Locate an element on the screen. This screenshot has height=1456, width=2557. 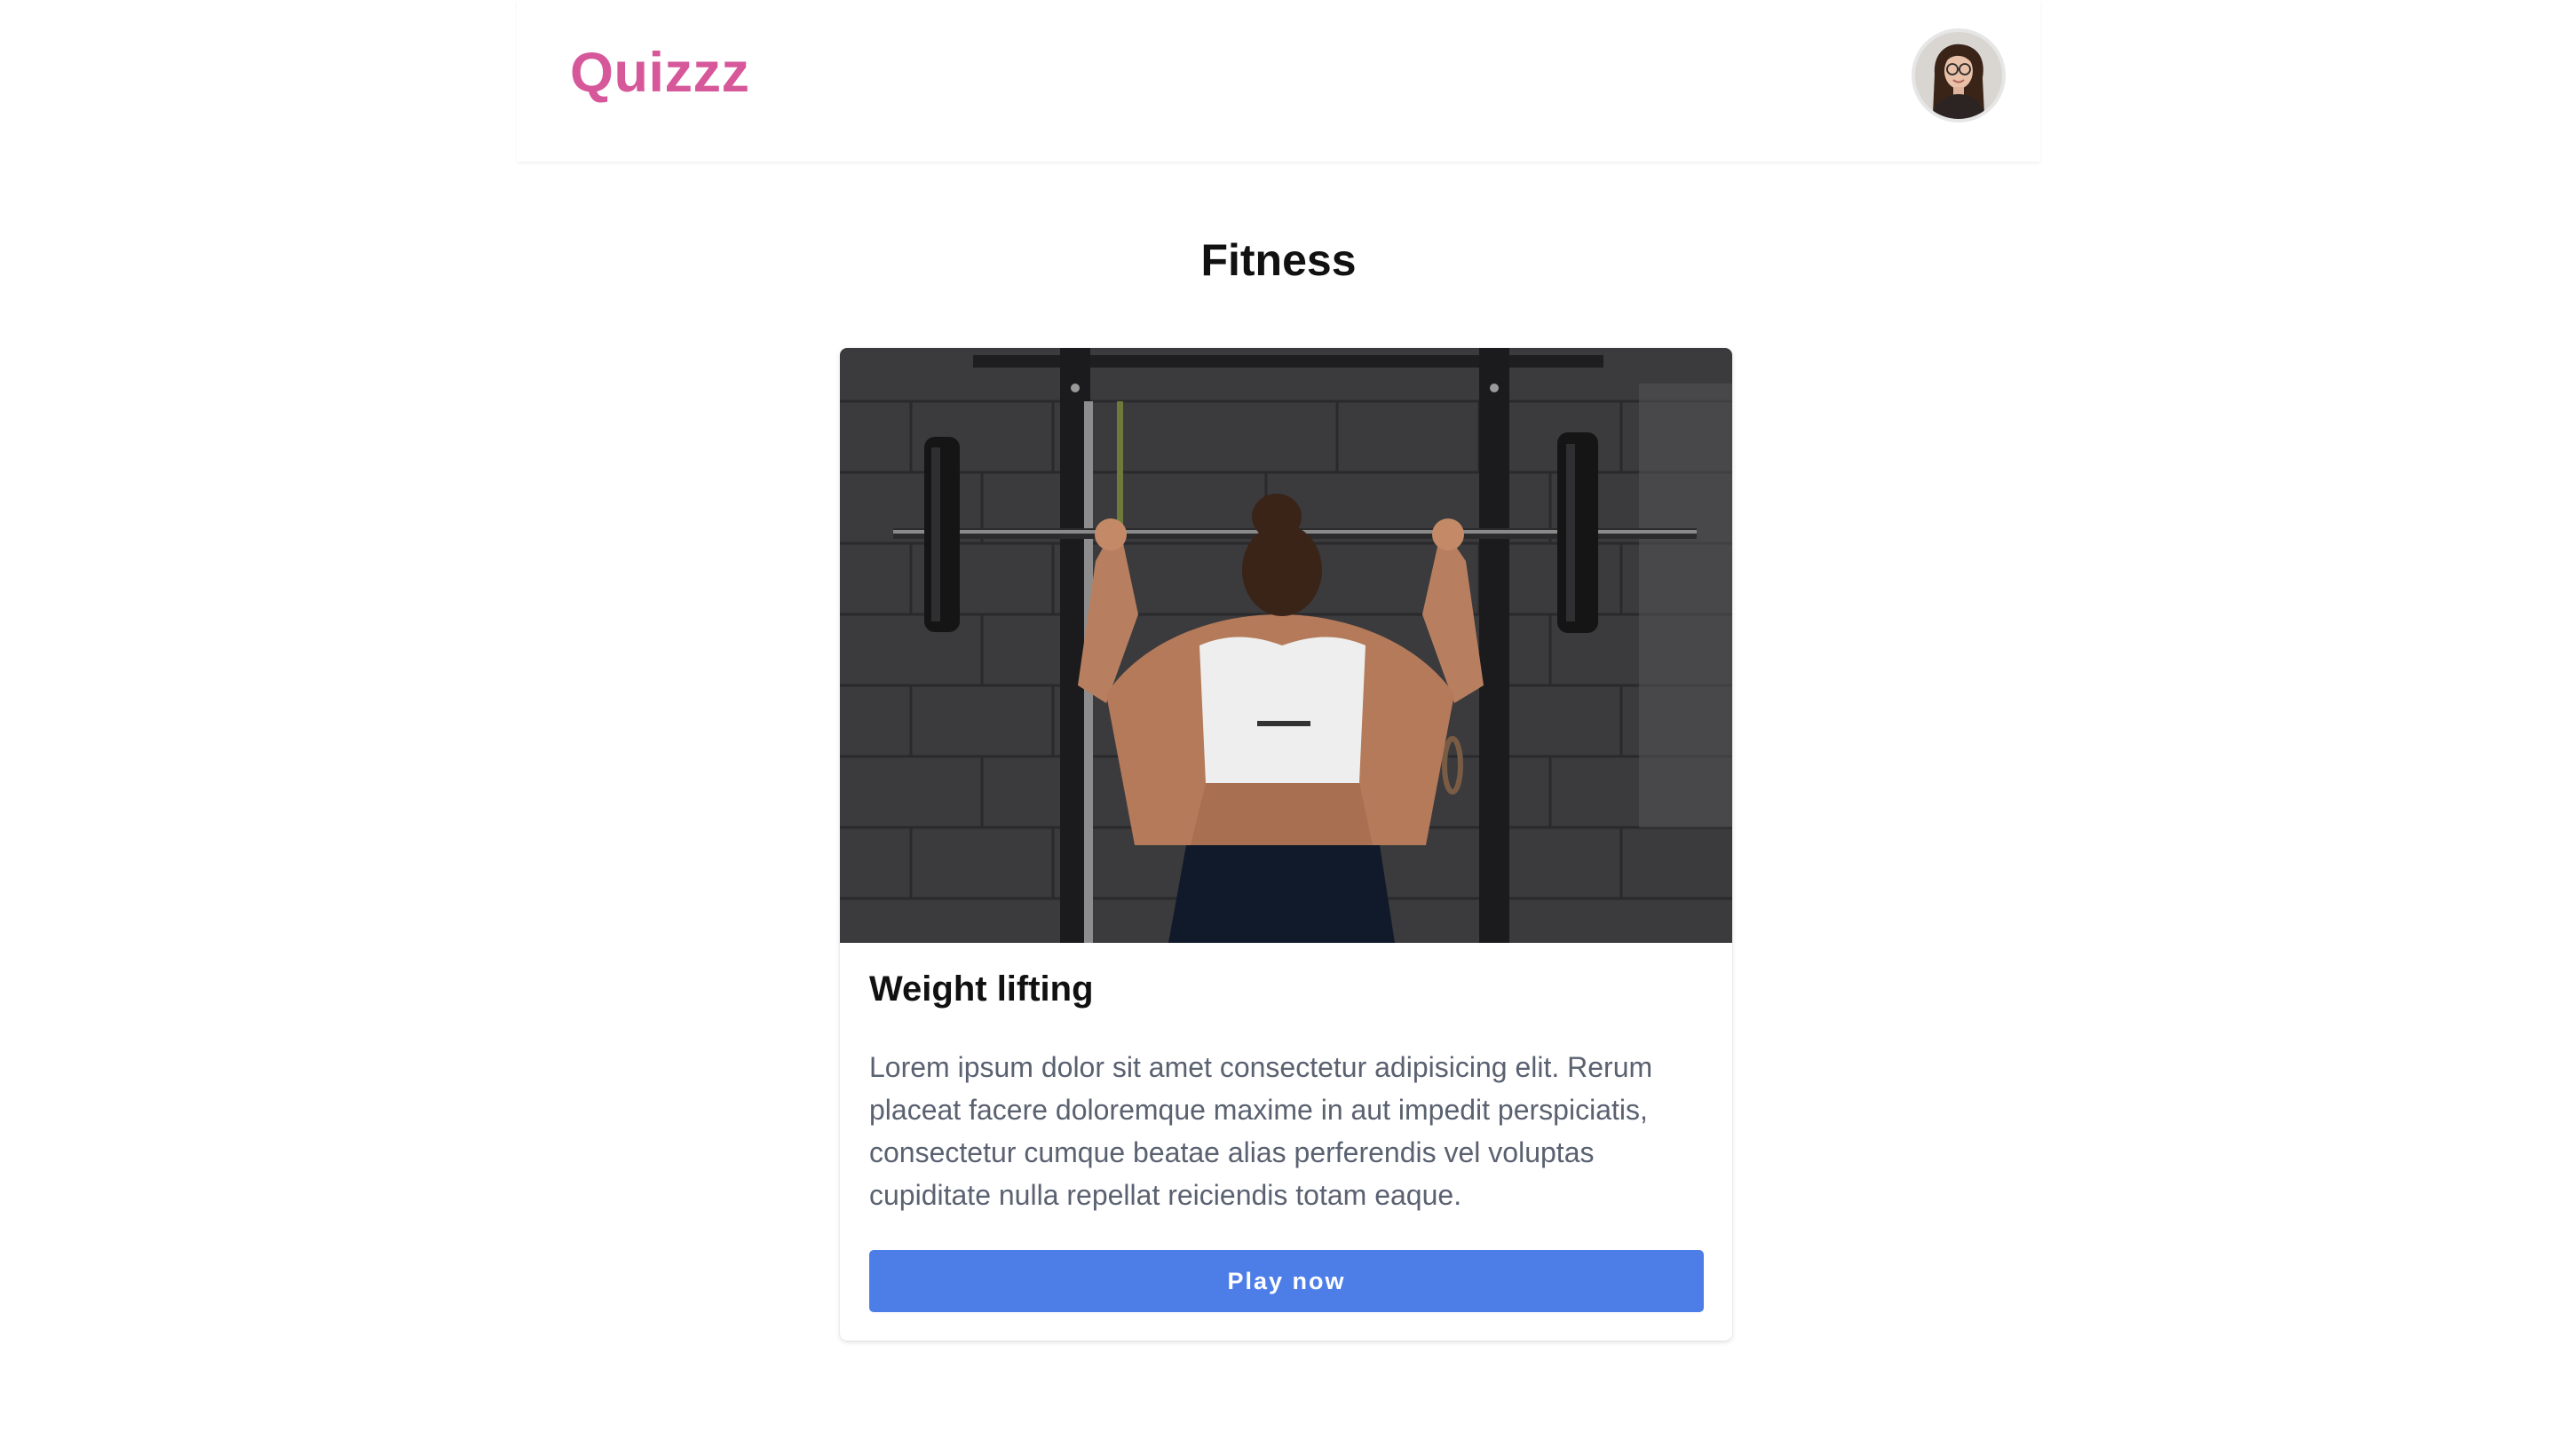
weightlifting-image is located at coordinates (1286, 645).